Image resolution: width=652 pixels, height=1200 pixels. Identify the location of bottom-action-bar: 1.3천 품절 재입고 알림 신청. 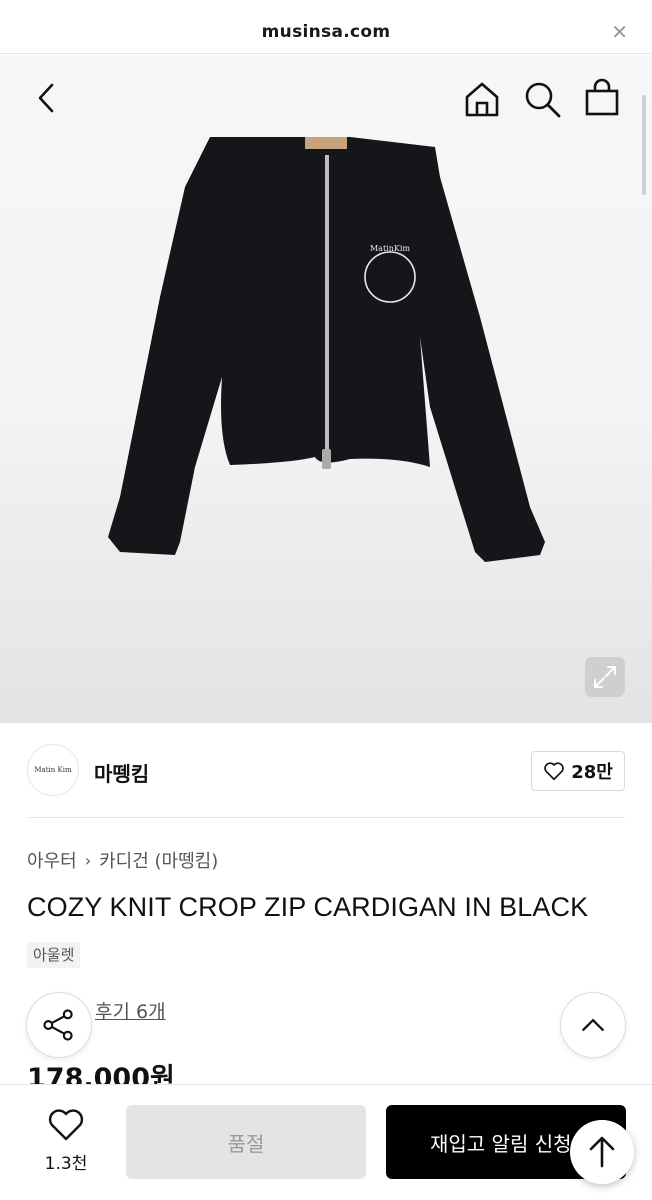
(326, 1142).